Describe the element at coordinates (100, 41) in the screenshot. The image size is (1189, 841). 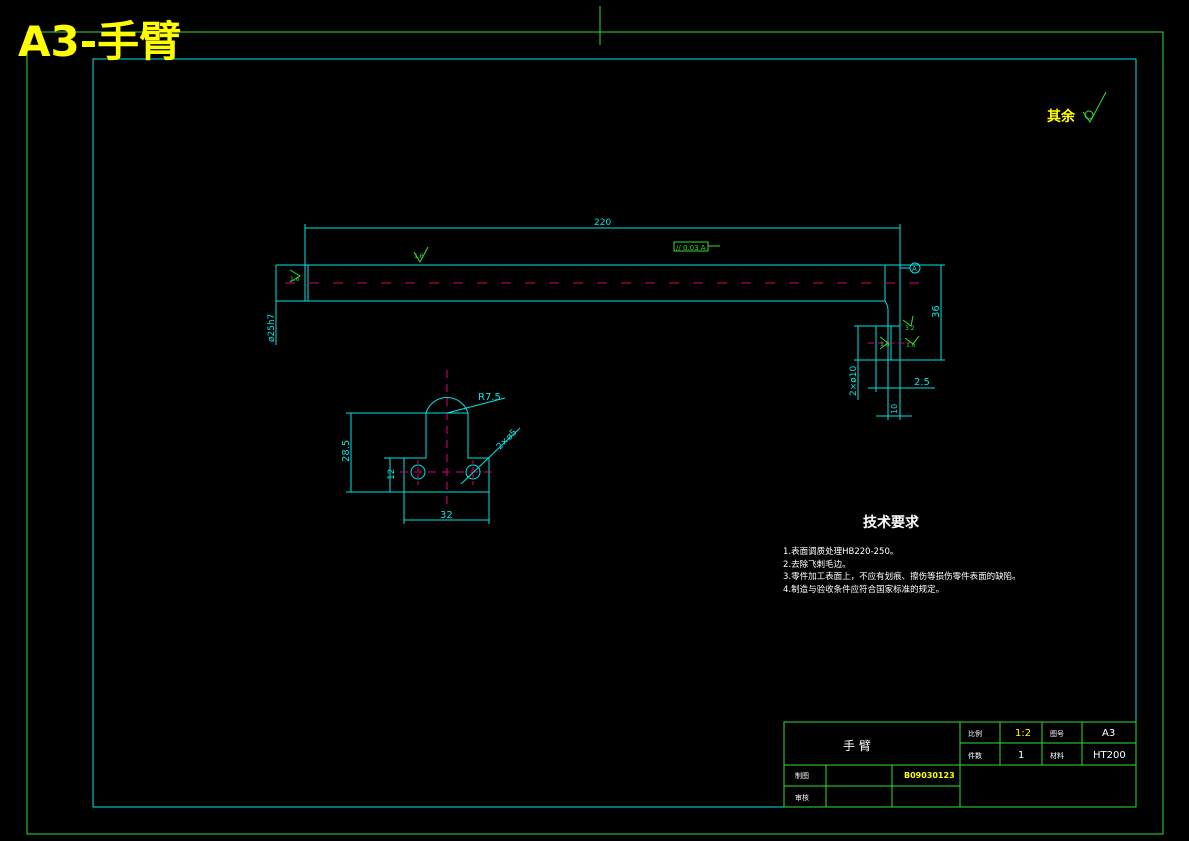
I see `banner-title: A3-手臂` at that location.